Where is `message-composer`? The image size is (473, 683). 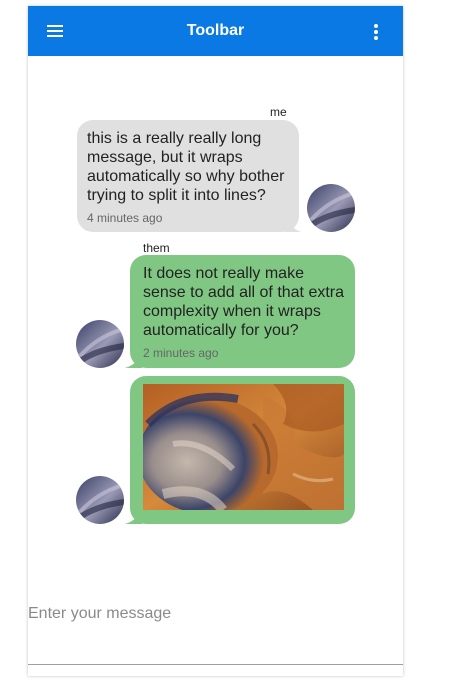
message-composer is located at coordinates (215, 616).